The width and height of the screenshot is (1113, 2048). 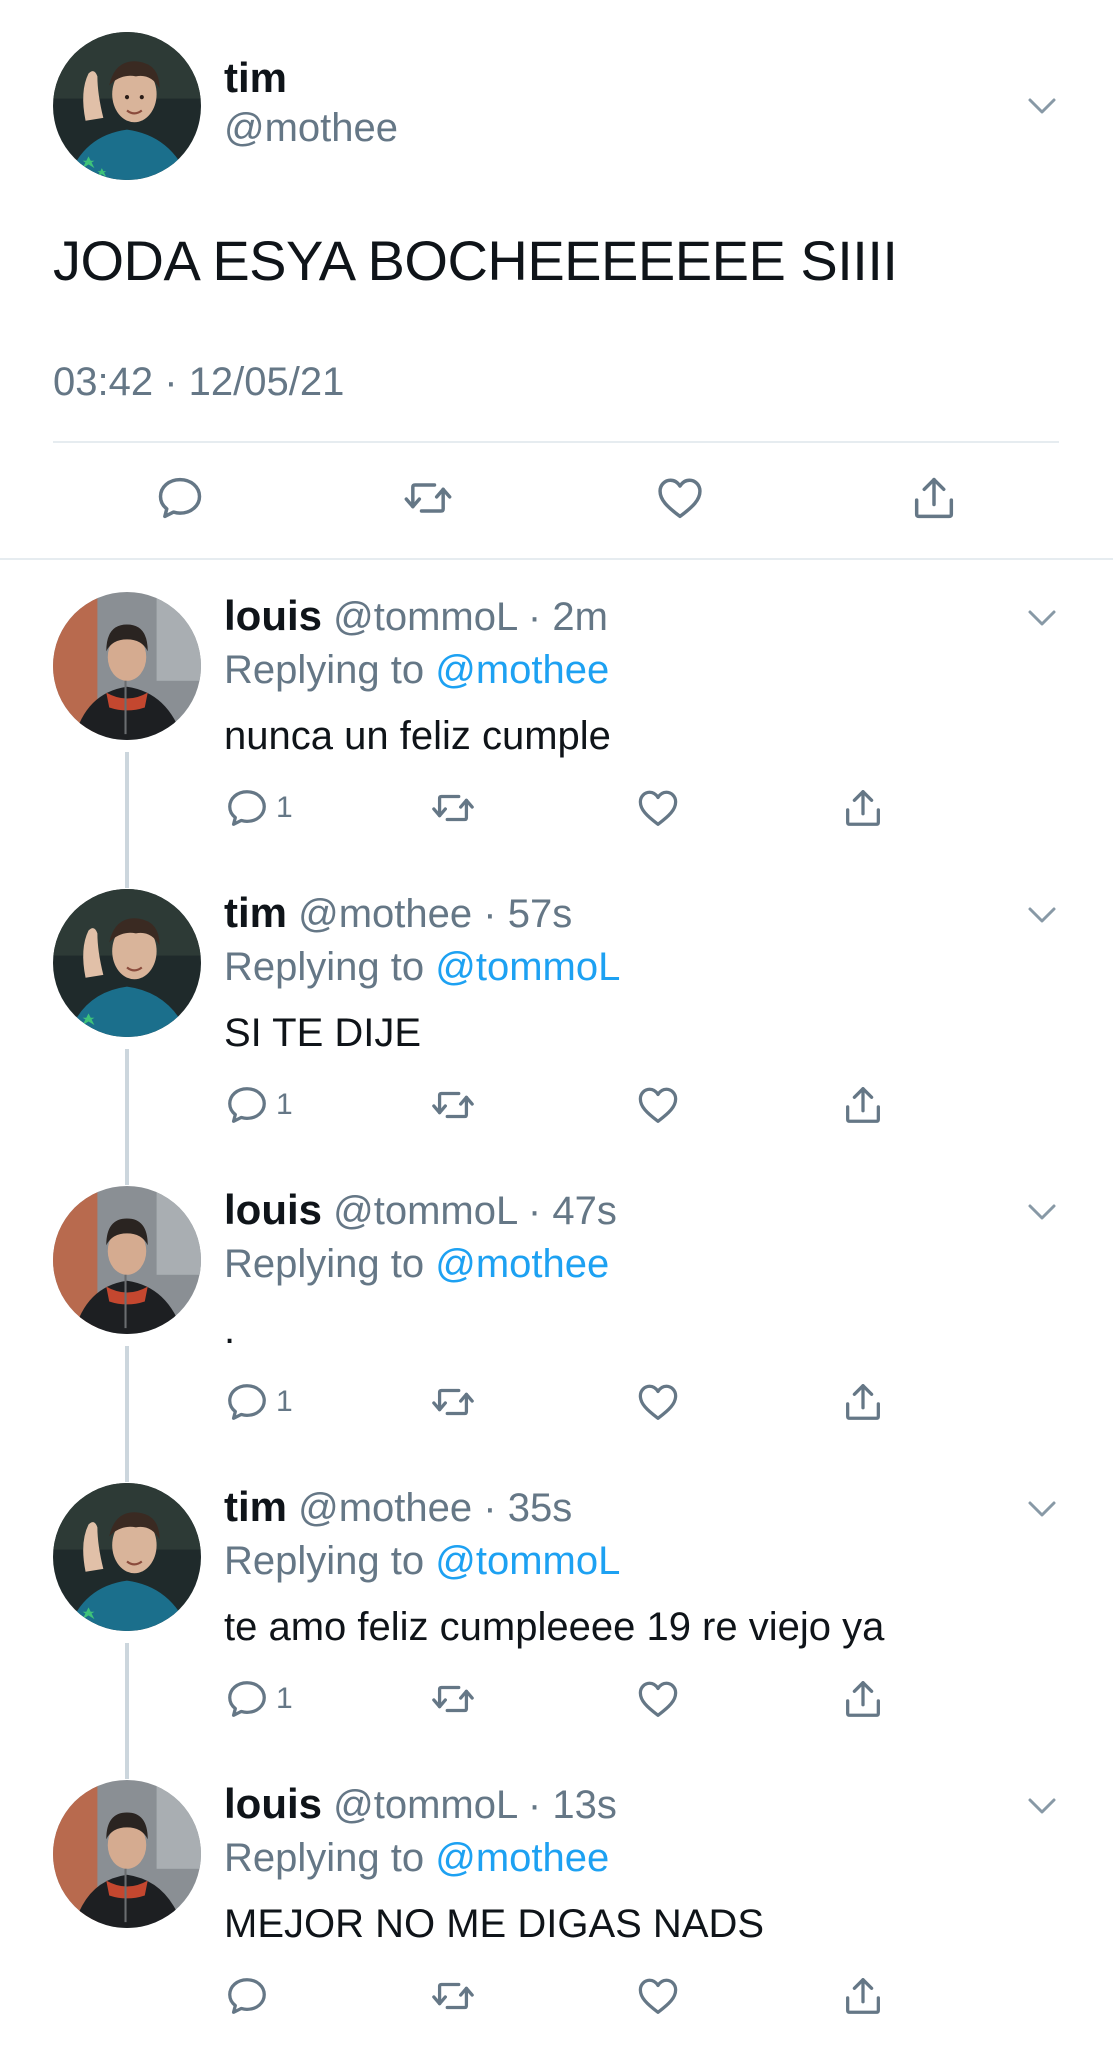 I want to click on section-divider, so click(x=556, y=559).